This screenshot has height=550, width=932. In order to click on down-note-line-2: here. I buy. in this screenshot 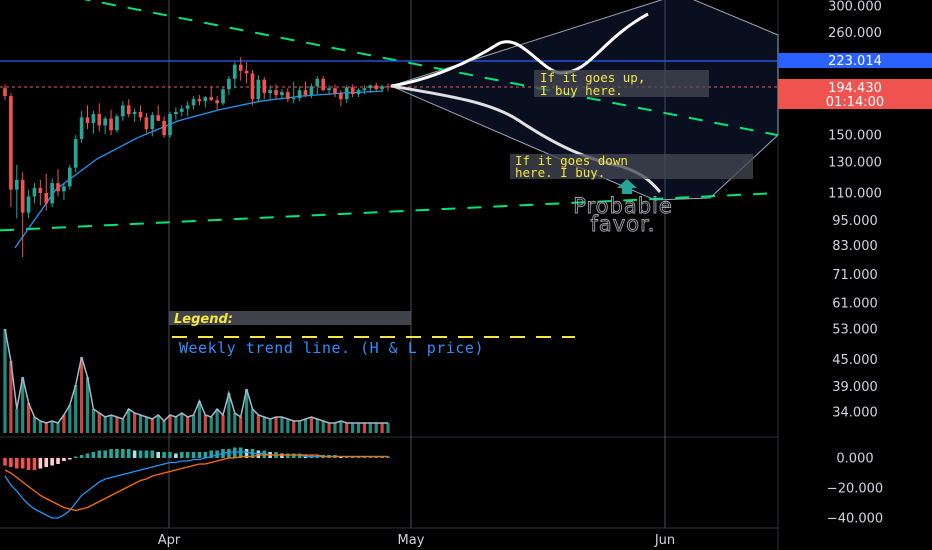, I will do `click(560, 172)`.